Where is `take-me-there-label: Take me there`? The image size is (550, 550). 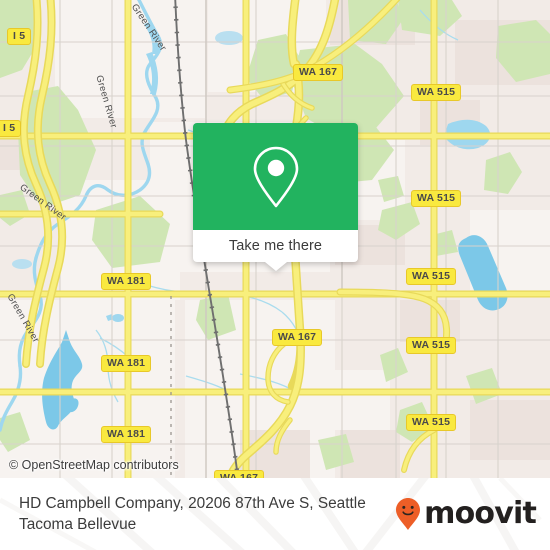 take-me-there-label: Take me there is located at coordinates (275, 246).